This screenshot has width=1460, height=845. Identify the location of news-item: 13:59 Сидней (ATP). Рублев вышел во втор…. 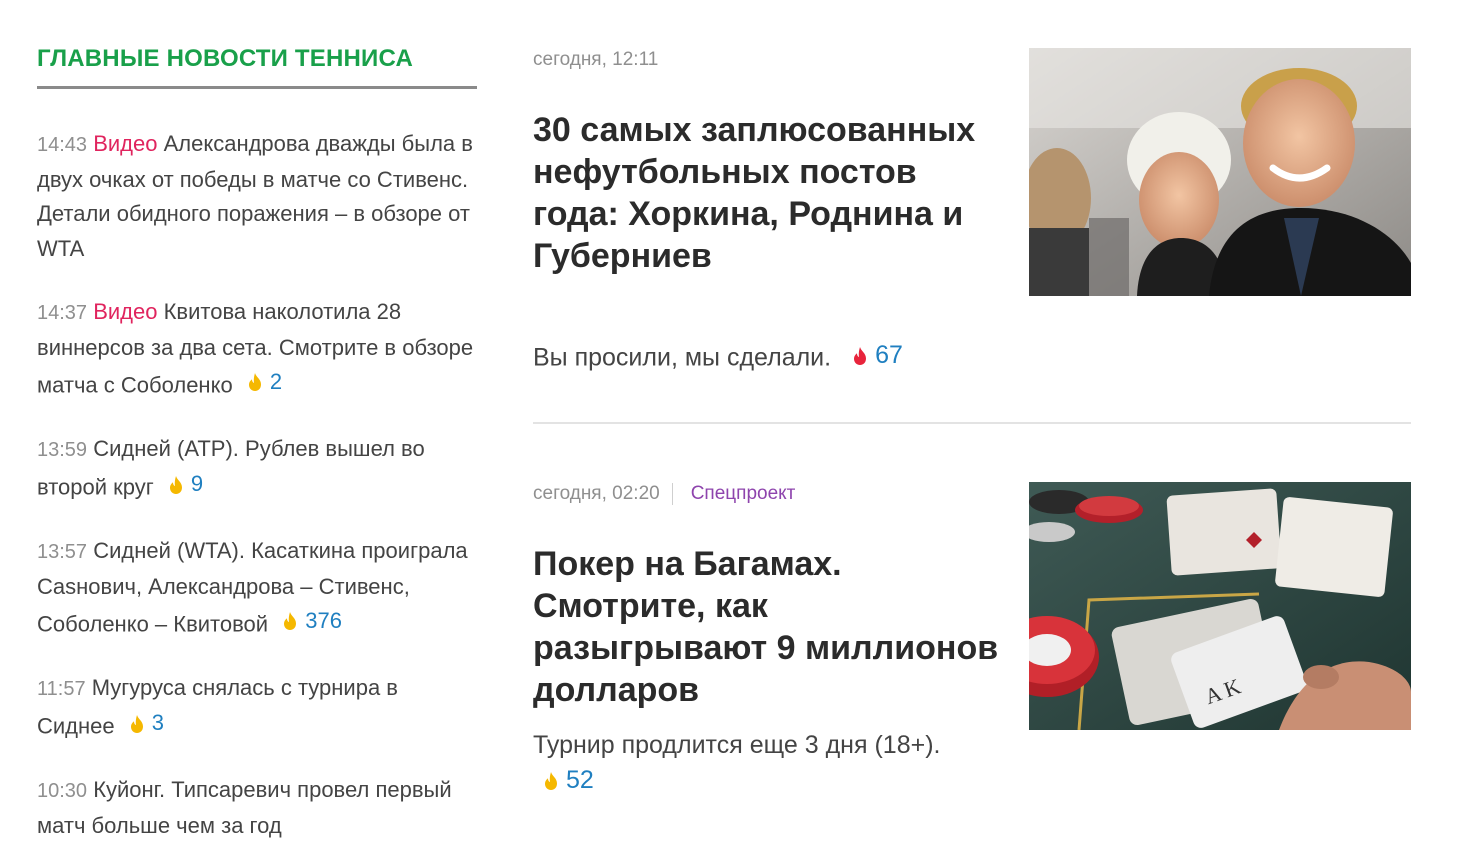
(257, 468).